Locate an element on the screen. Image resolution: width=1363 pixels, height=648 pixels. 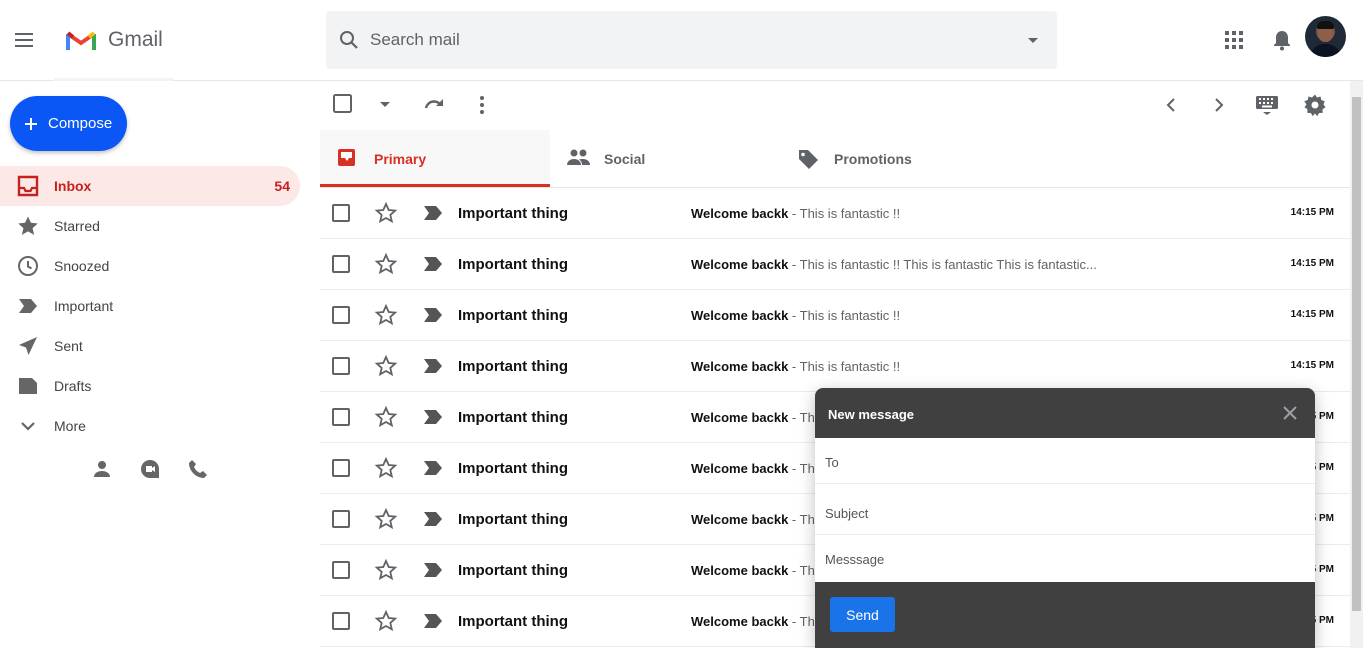
to-input is located at coordinates (1060, 462).